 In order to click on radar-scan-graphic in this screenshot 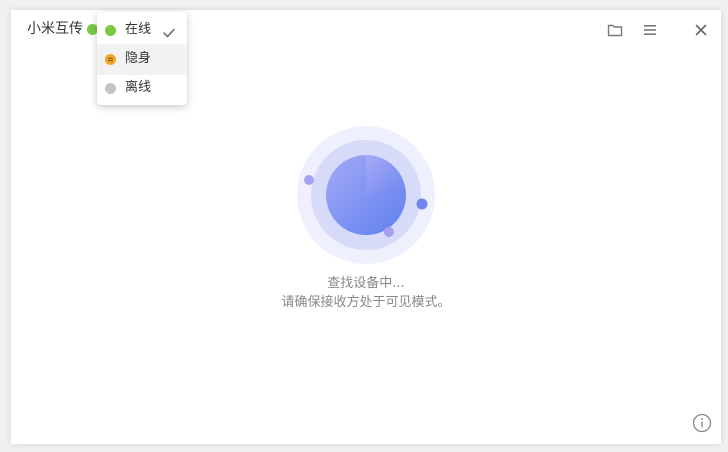, I will do `click(366, 195)`.